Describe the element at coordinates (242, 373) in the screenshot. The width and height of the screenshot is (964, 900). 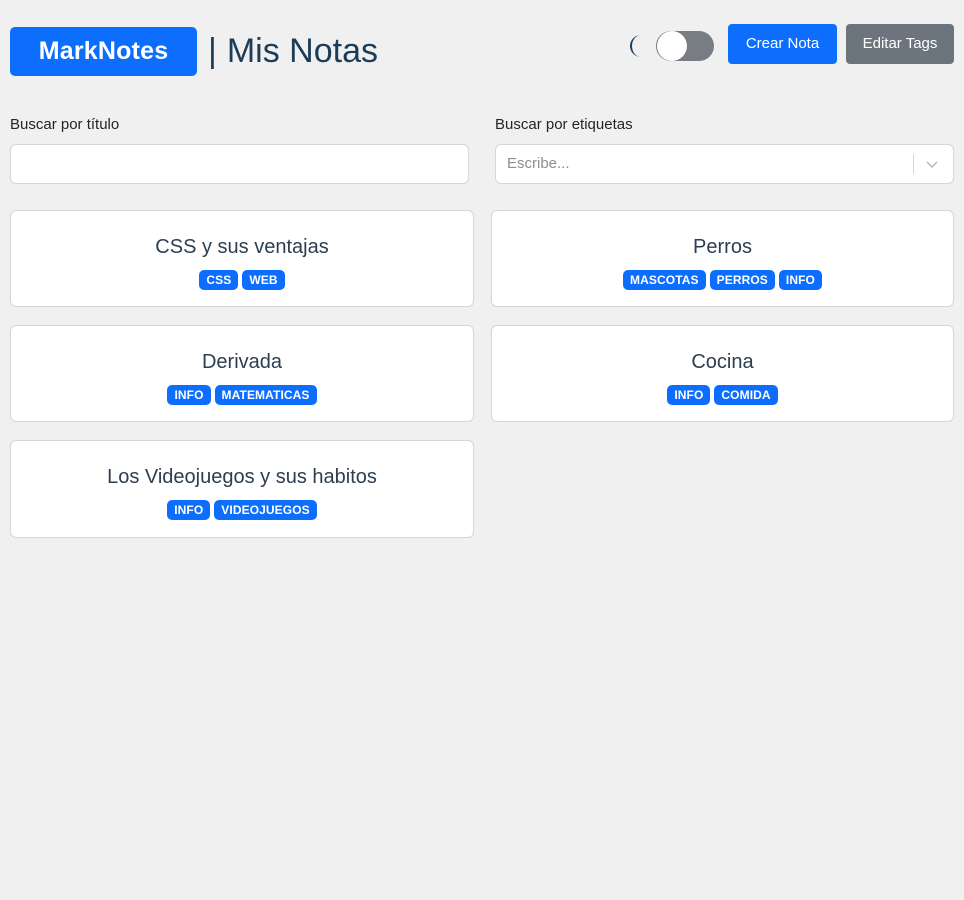
I see `note-card: Derivada INFO MATEMATICAS` at that location.